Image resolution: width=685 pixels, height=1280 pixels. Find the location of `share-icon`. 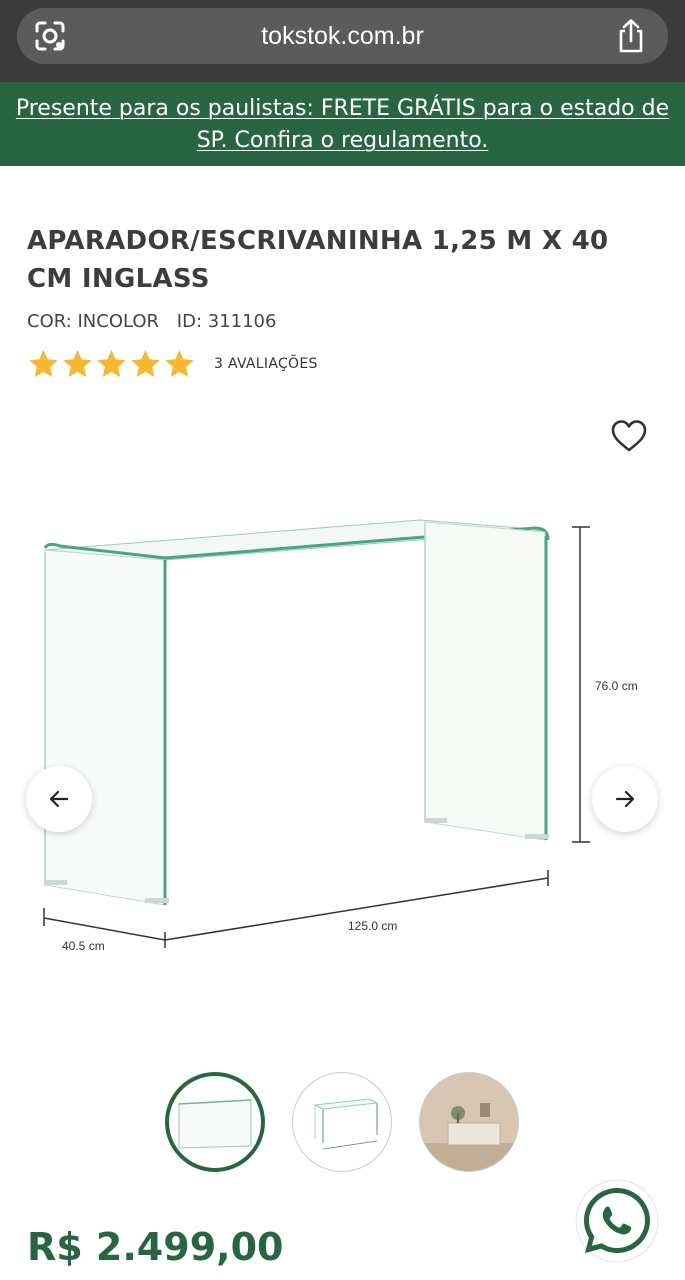

share-icon is located at coordinates (631, 36).